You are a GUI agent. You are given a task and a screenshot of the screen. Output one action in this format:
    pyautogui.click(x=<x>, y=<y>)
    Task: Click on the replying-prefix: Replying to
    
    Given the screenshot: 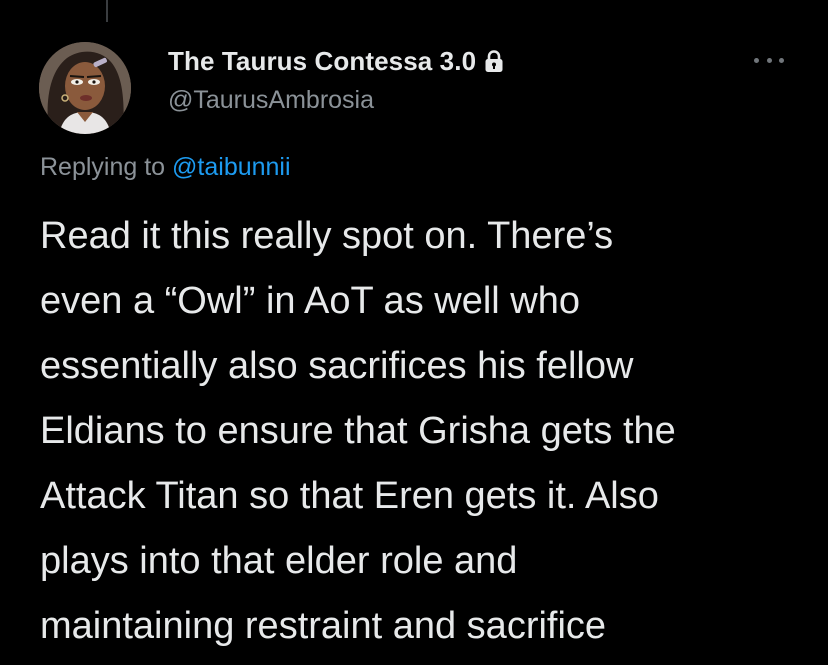 What is the action you would take?
    pyautogui.click(x=103, y=167)
    